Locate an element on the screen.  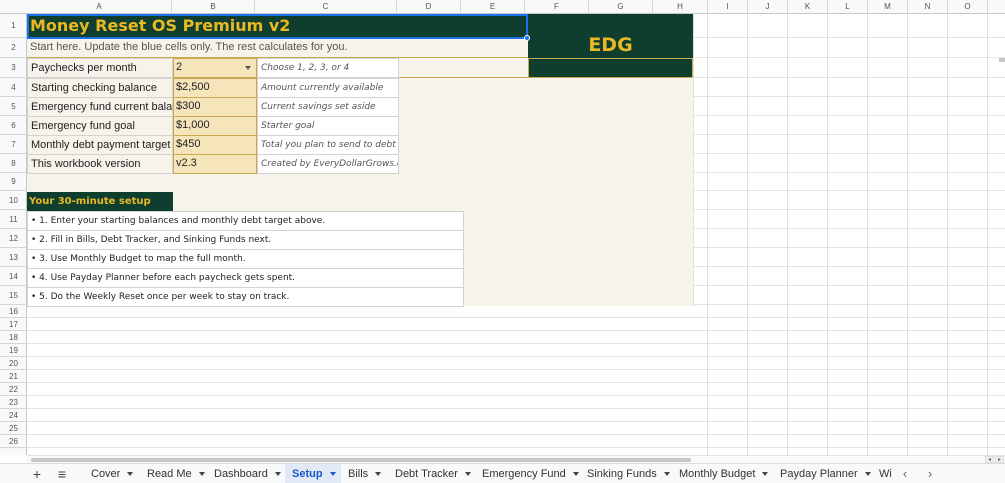
scroll-left-arrow-icon: ◂ is located at coordinates (989, 459).